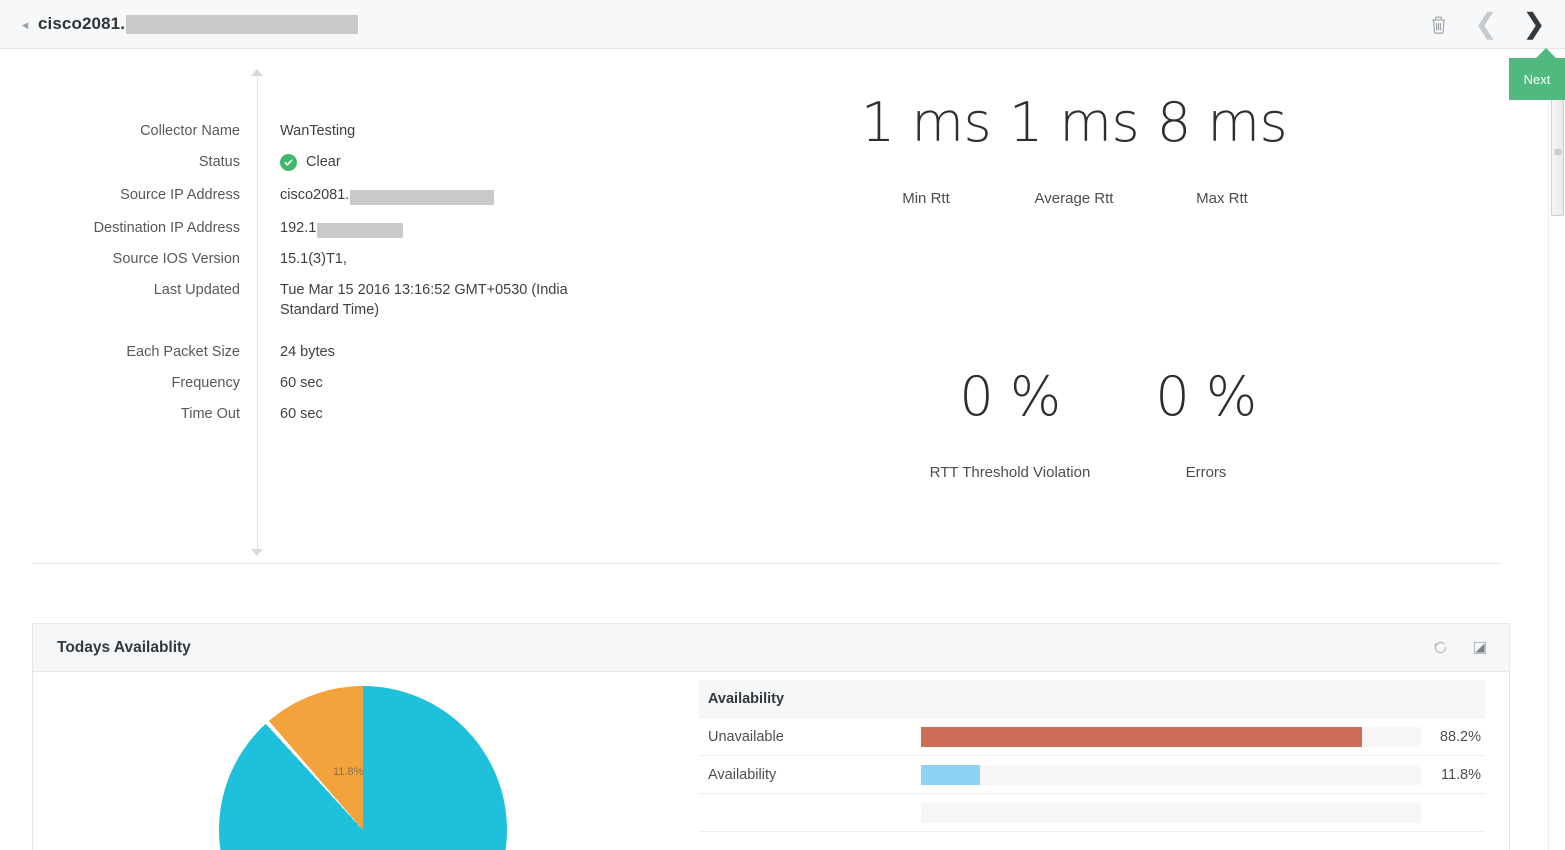 Image resolution: width=1565 pixels, height=850 pixels. Describe the element at coordinates (1460, 736) in the screenshot. I see `row-percent: 88.2%` at that location.